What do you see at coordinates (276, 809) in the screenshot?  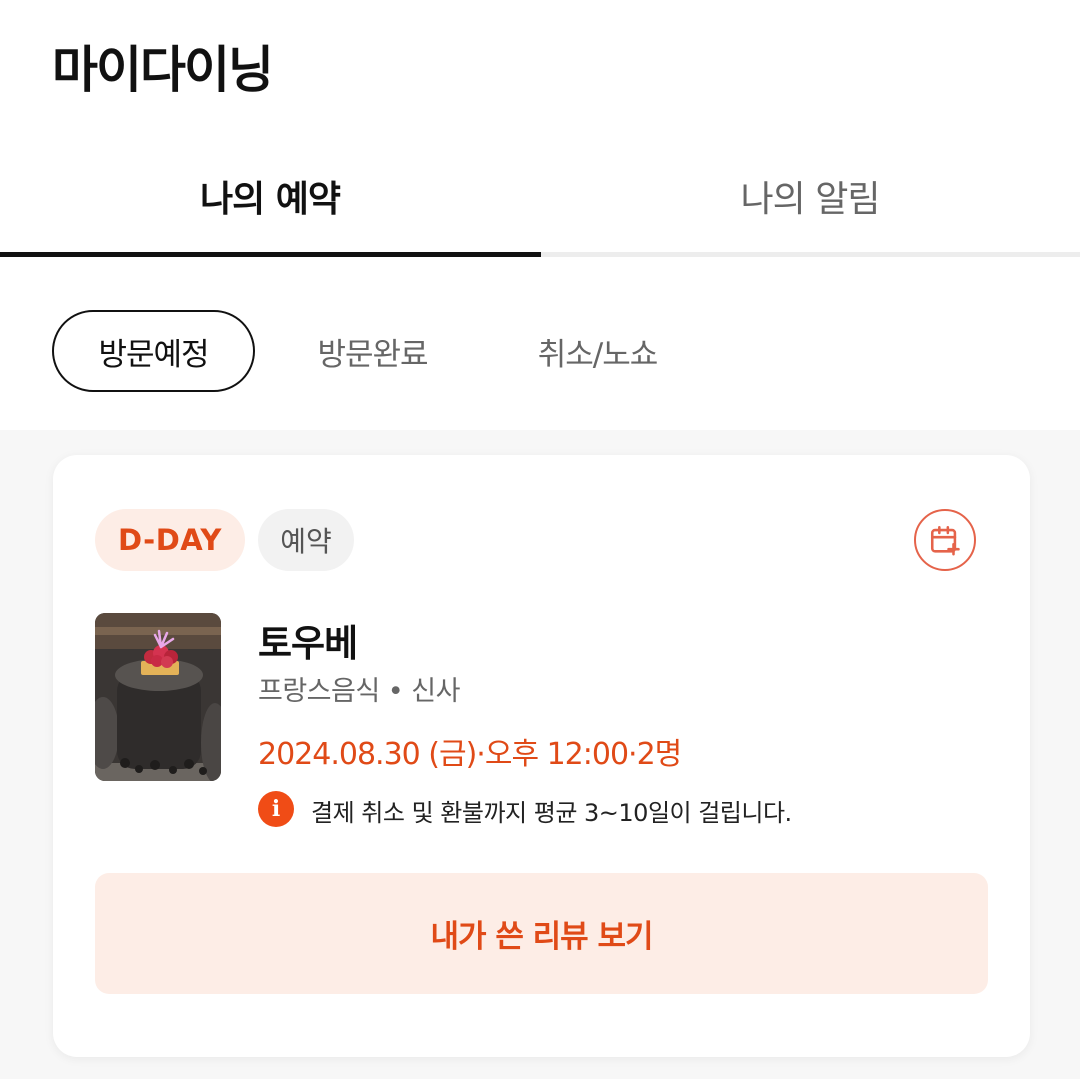 I see `info-icon: i` at bounding box center [276, 809].